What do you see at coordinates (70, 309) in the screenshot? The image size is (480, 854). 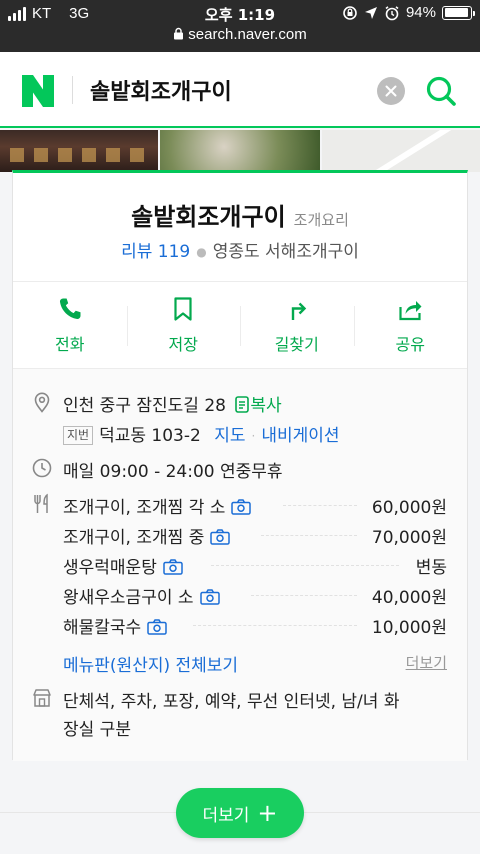 I see `phone-icon` at bounding box center [70, 309].